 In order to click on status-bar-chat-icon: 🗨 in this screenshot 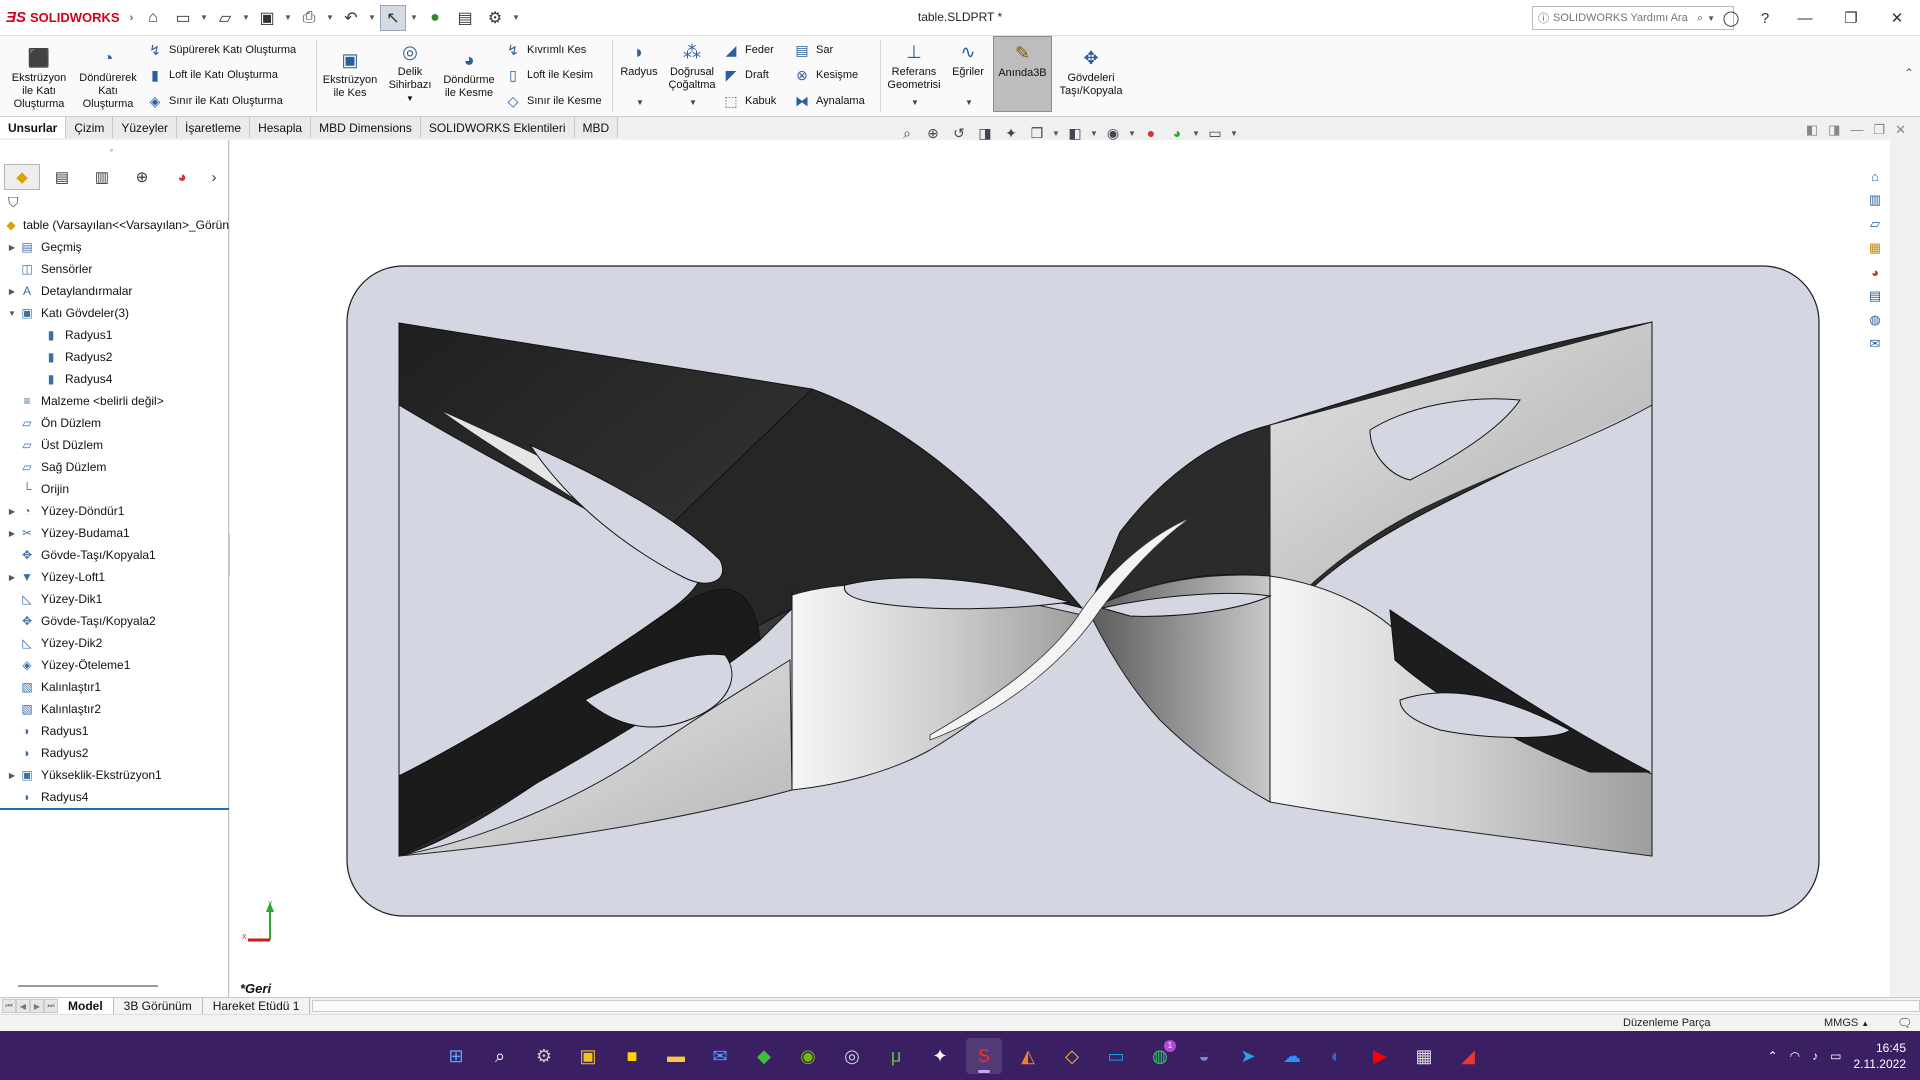, I will do `click(1904, 1023)`.